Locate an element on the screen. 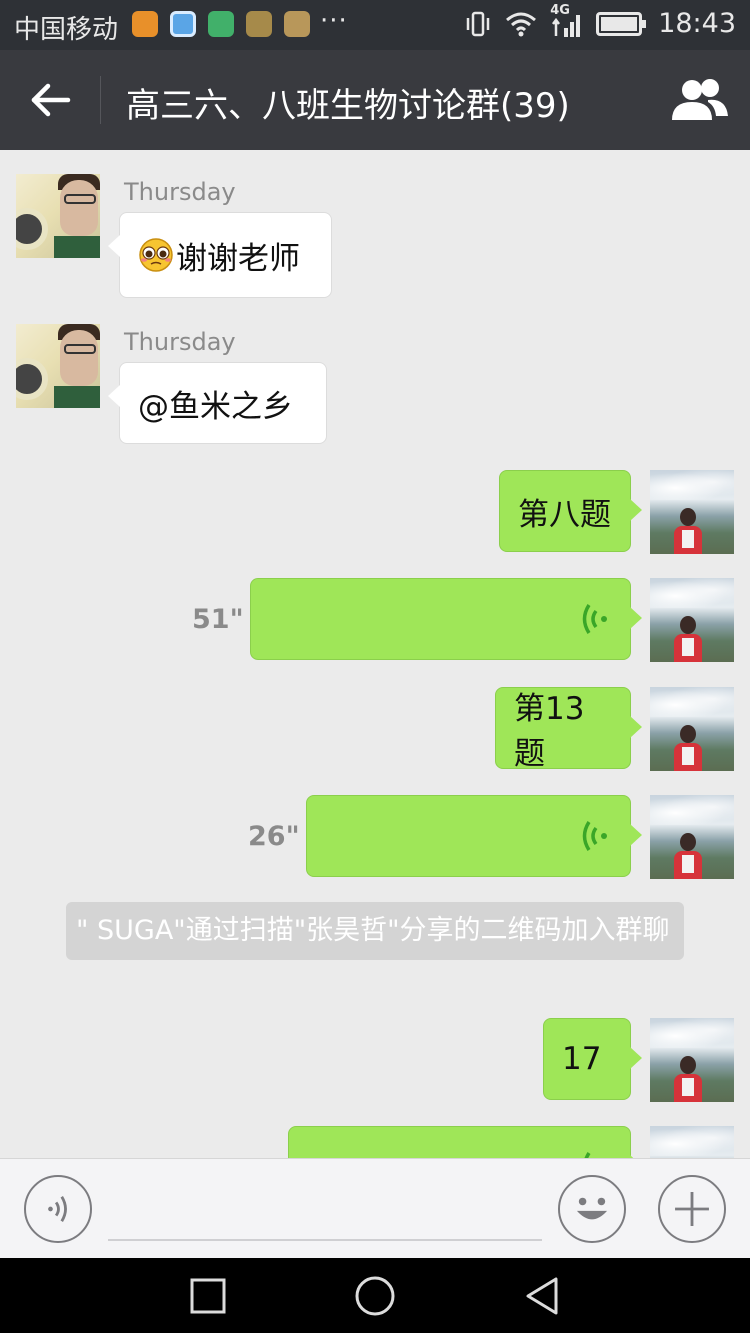  recent-apps-icon is located at coordinates (208, 1296).